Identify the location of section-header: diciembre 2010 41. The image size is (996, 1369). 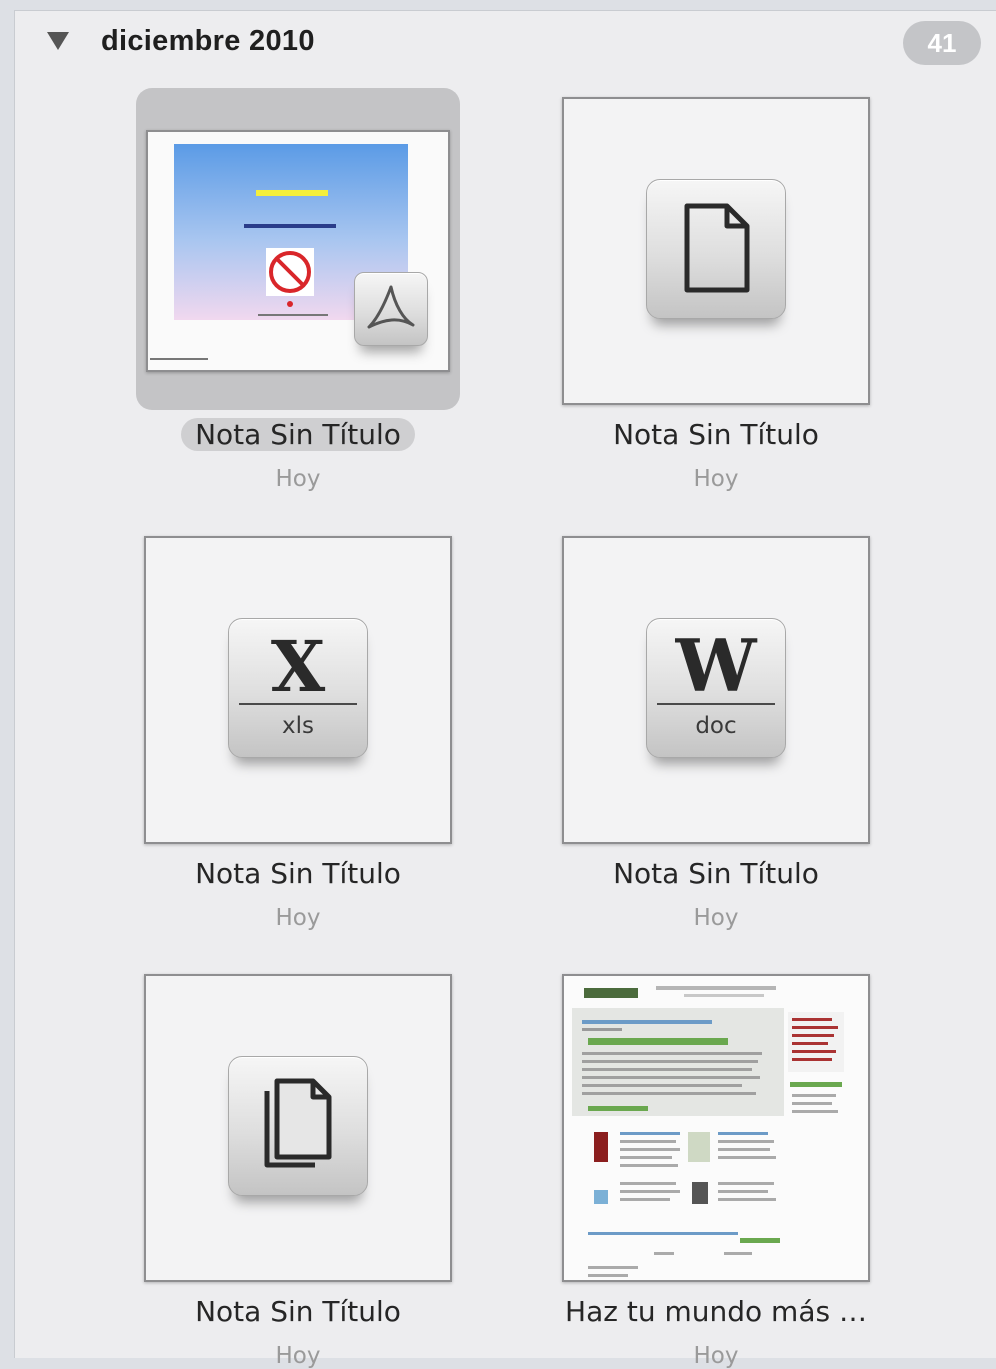
(505, 41).